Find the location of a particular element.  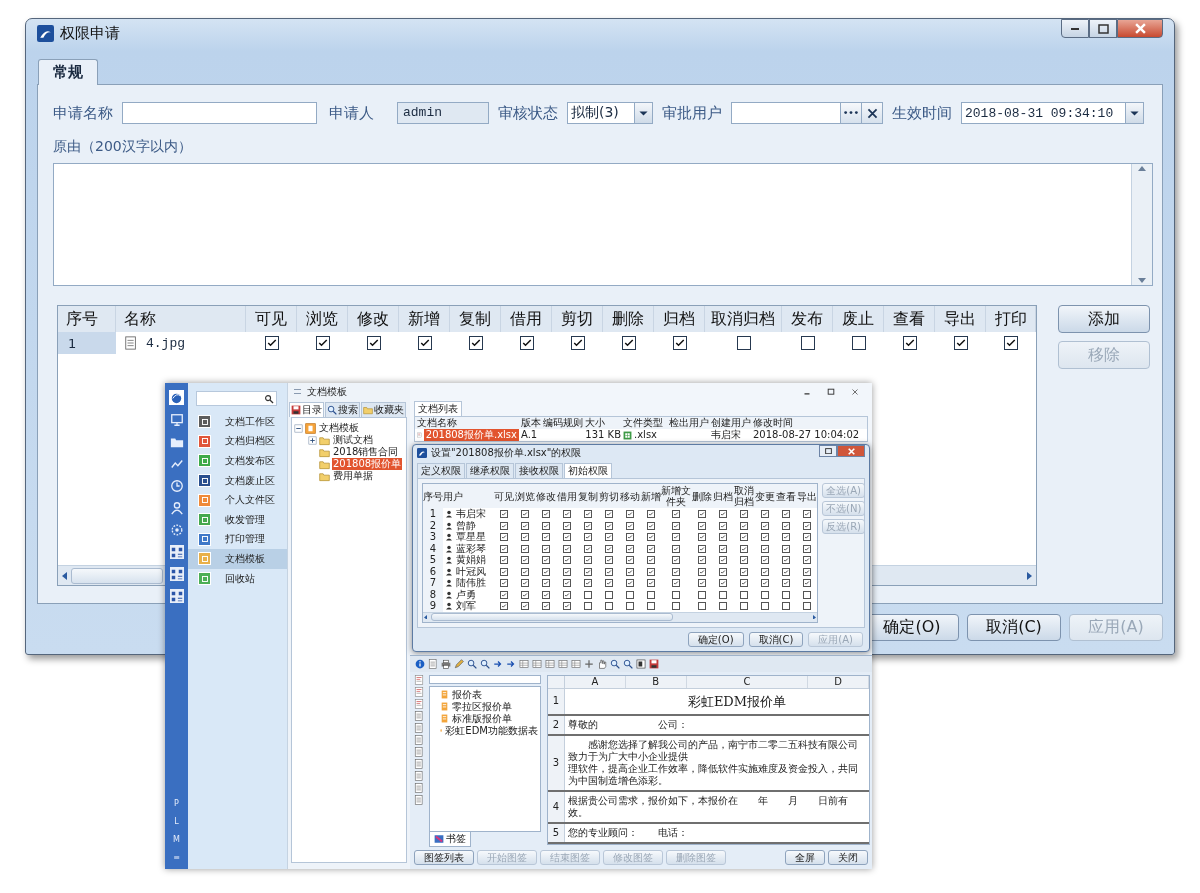

column-header: 查看 is located at coordinates (785, 496).